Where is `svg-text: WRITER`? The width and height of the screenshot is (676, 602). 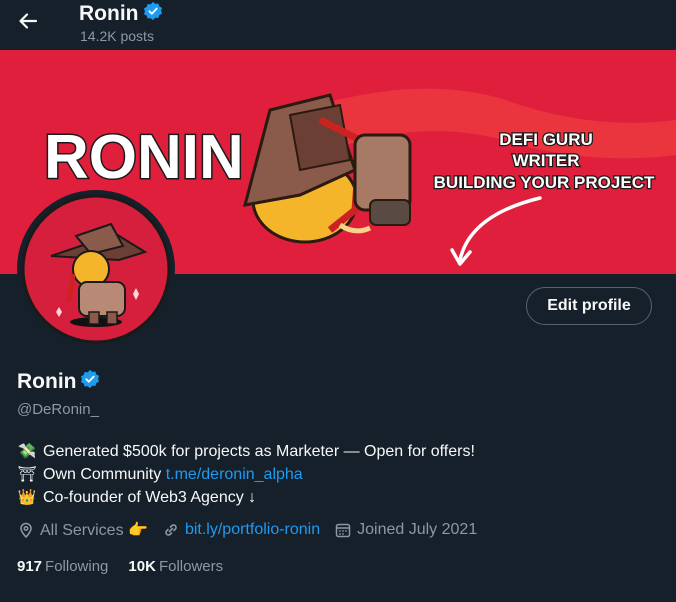
svg-text: WRITER is located at coordinates (545, 160).